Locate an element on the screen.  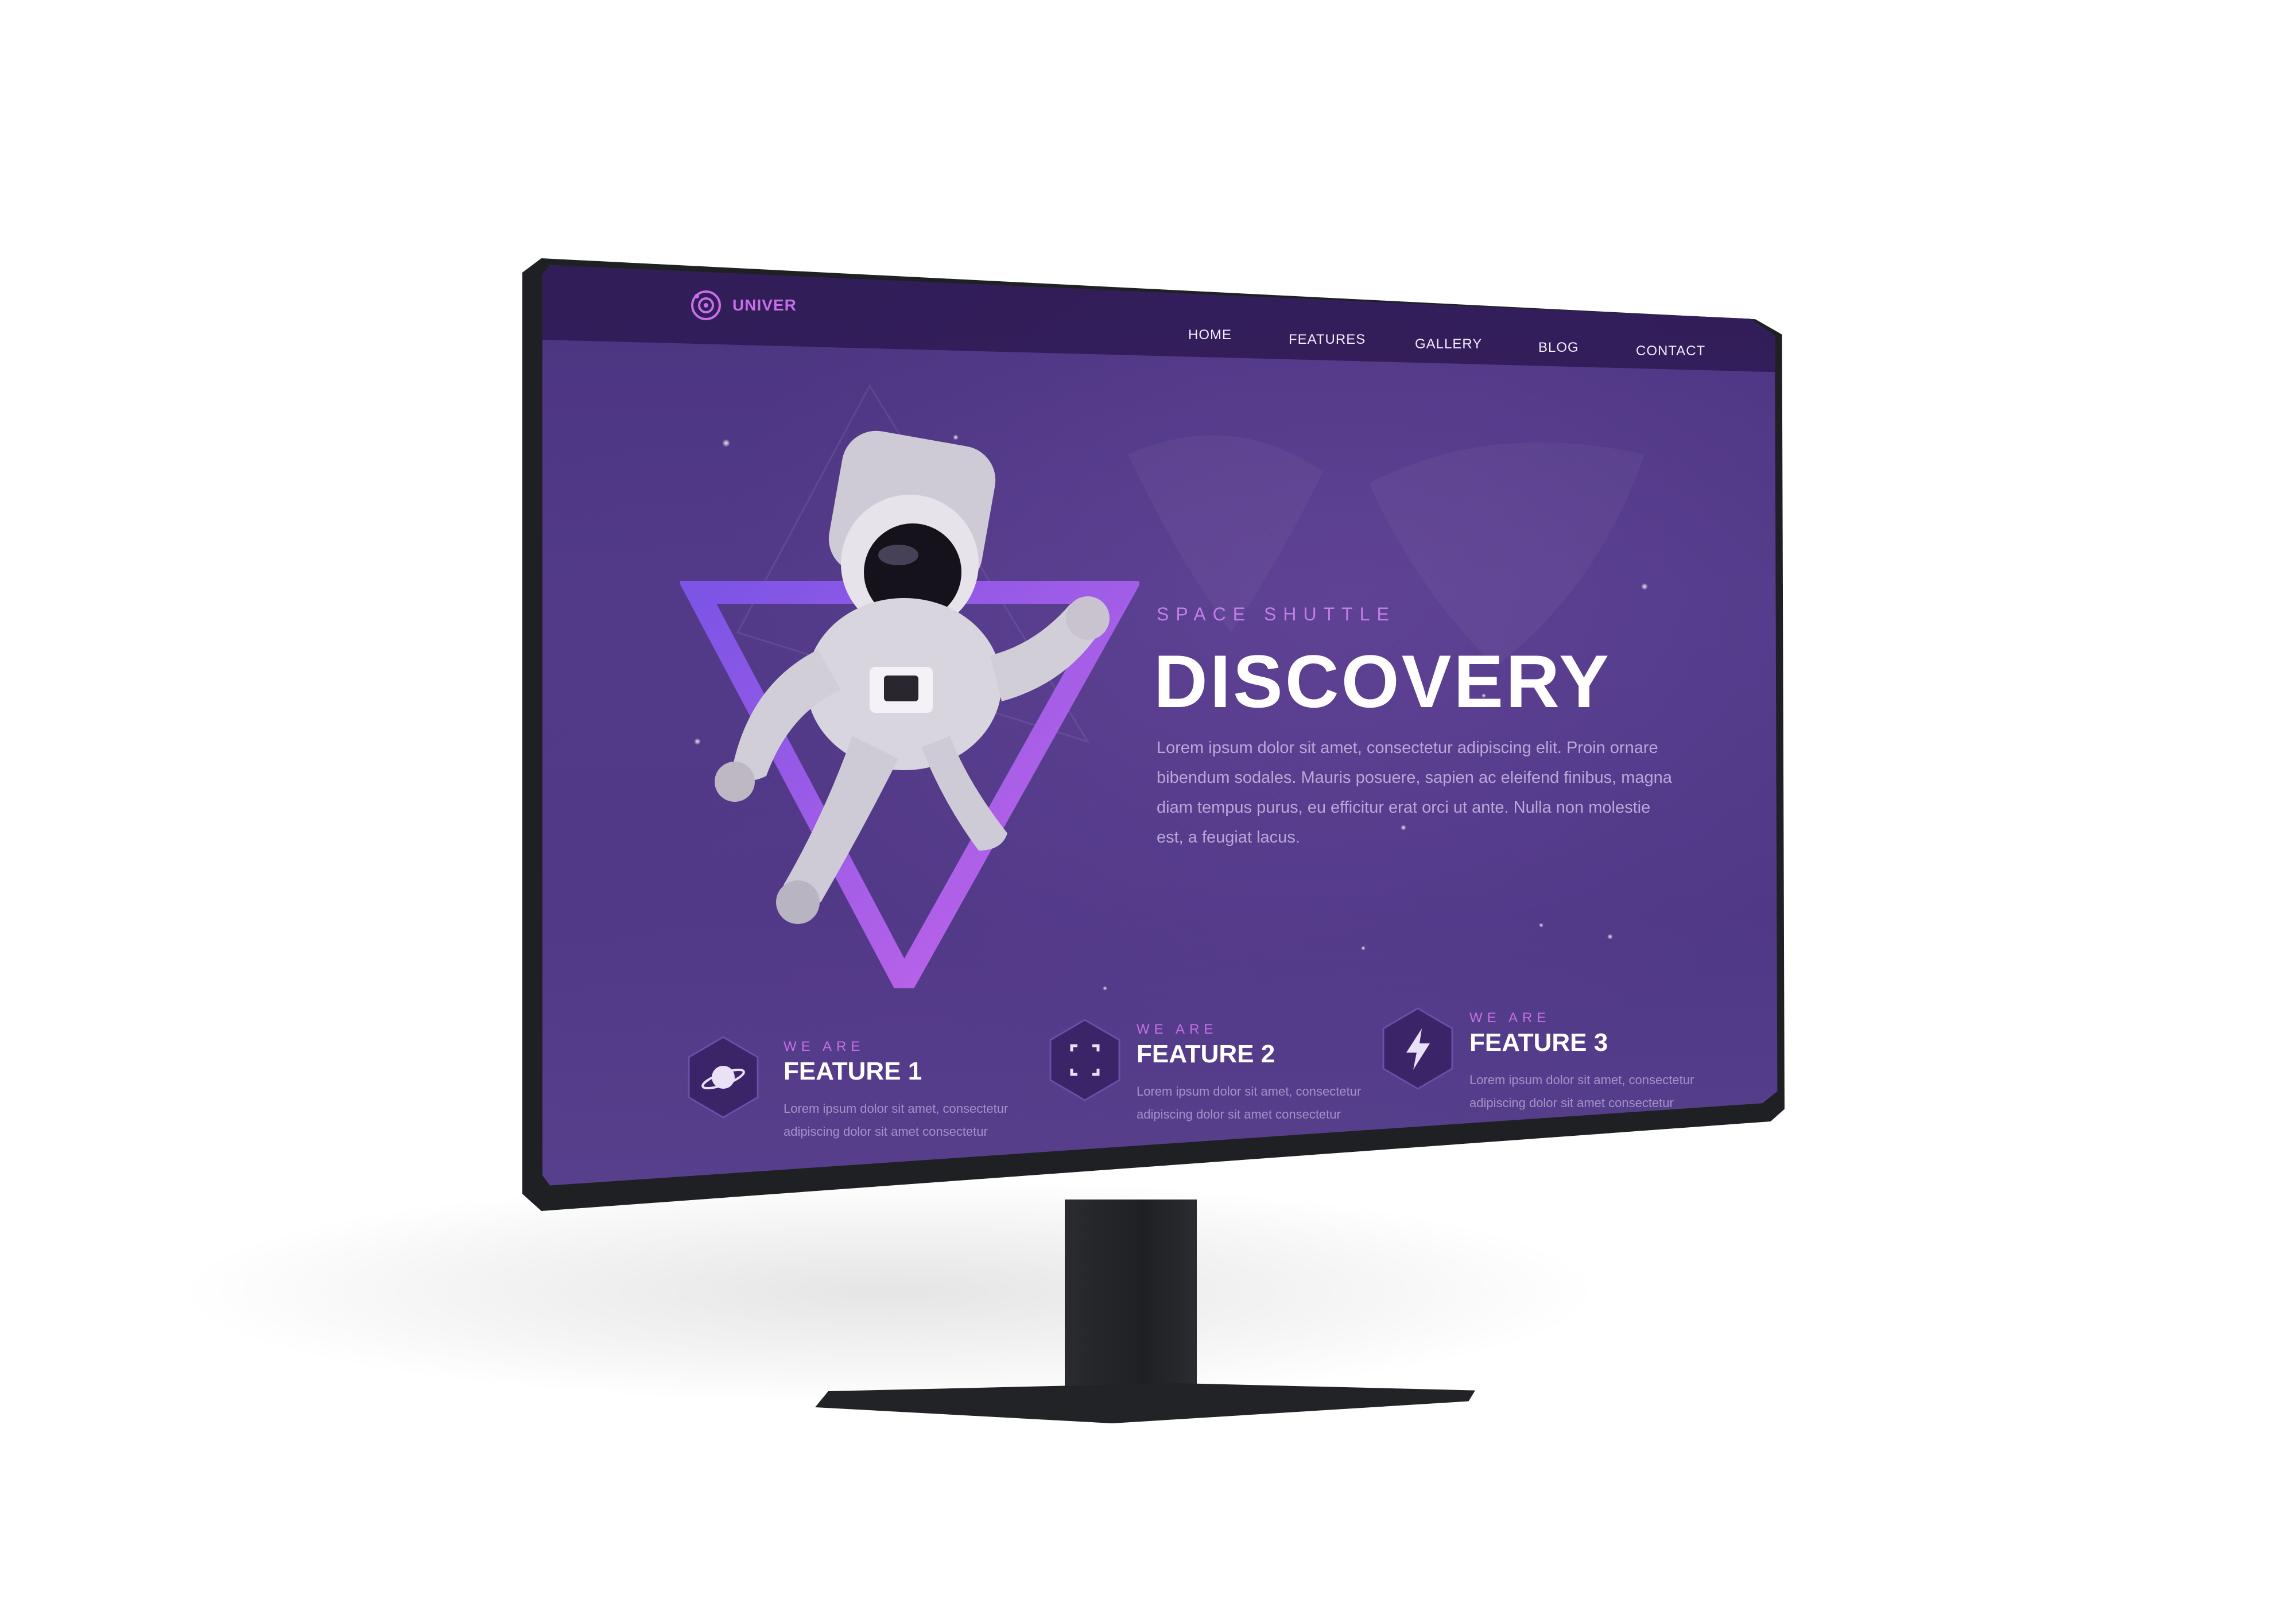
nav-blog: BLOG is located at coordinates (1558, 348).